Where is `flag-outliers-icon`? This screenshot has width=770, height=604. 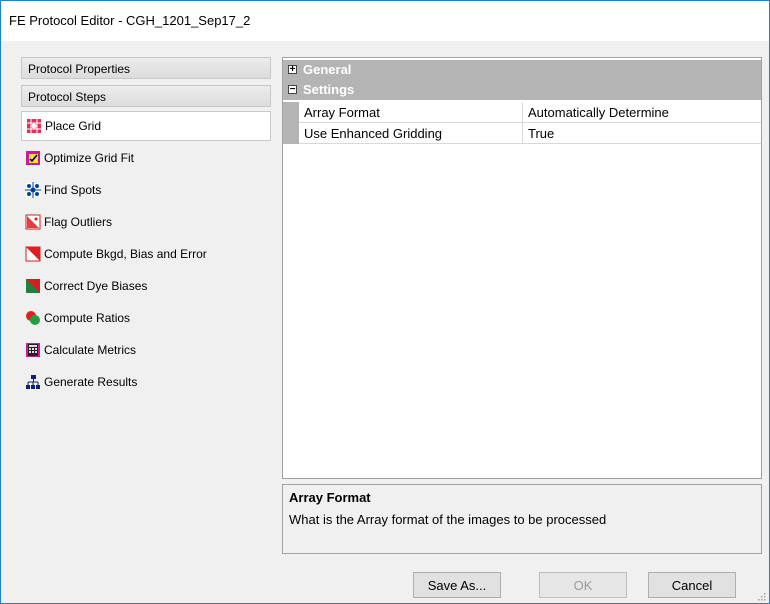
flag-outliers-icon is located at coordinates (33, 222).